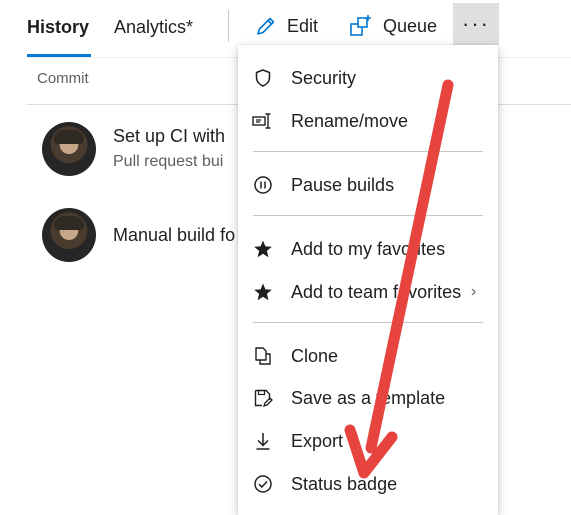  What do you see at coordinates (169, 136) in the screenshot?
I see `run-title: Set up CI with` at bounding box center [169, 136].